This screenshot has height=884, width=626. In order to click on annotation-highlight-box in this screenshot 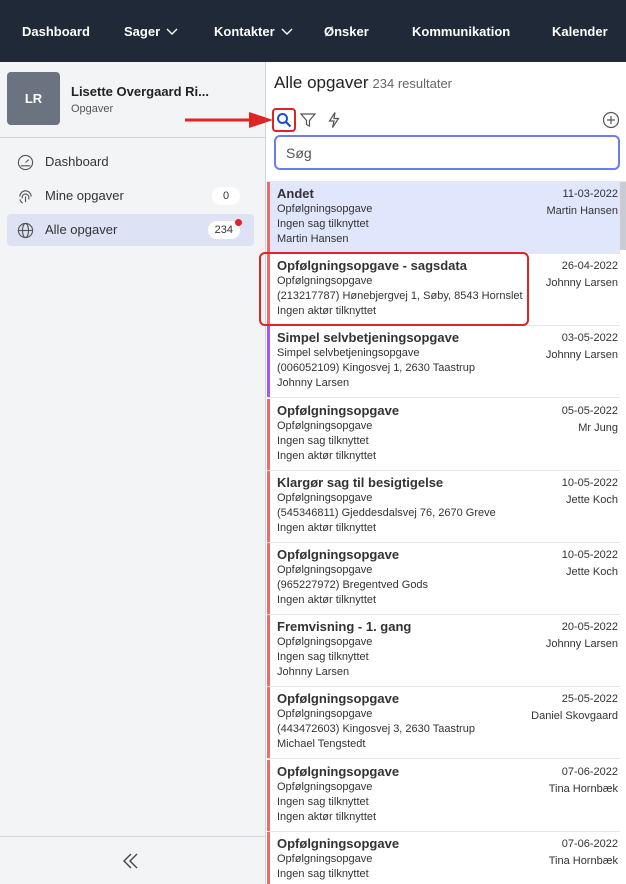, I will do `click(394, 289)`.